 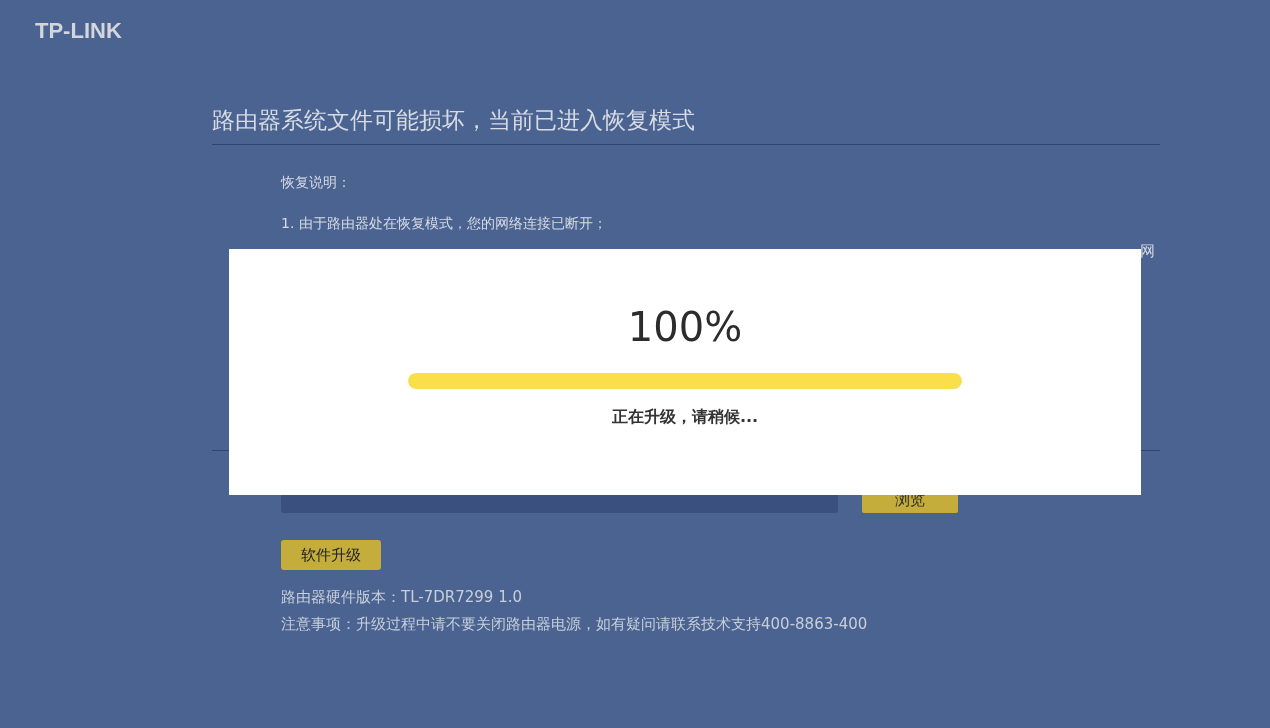 What do you see at coordinates (78, 31) in the screenshot?
I see `logo: TP-LINK` at bounding box center [78, 31].